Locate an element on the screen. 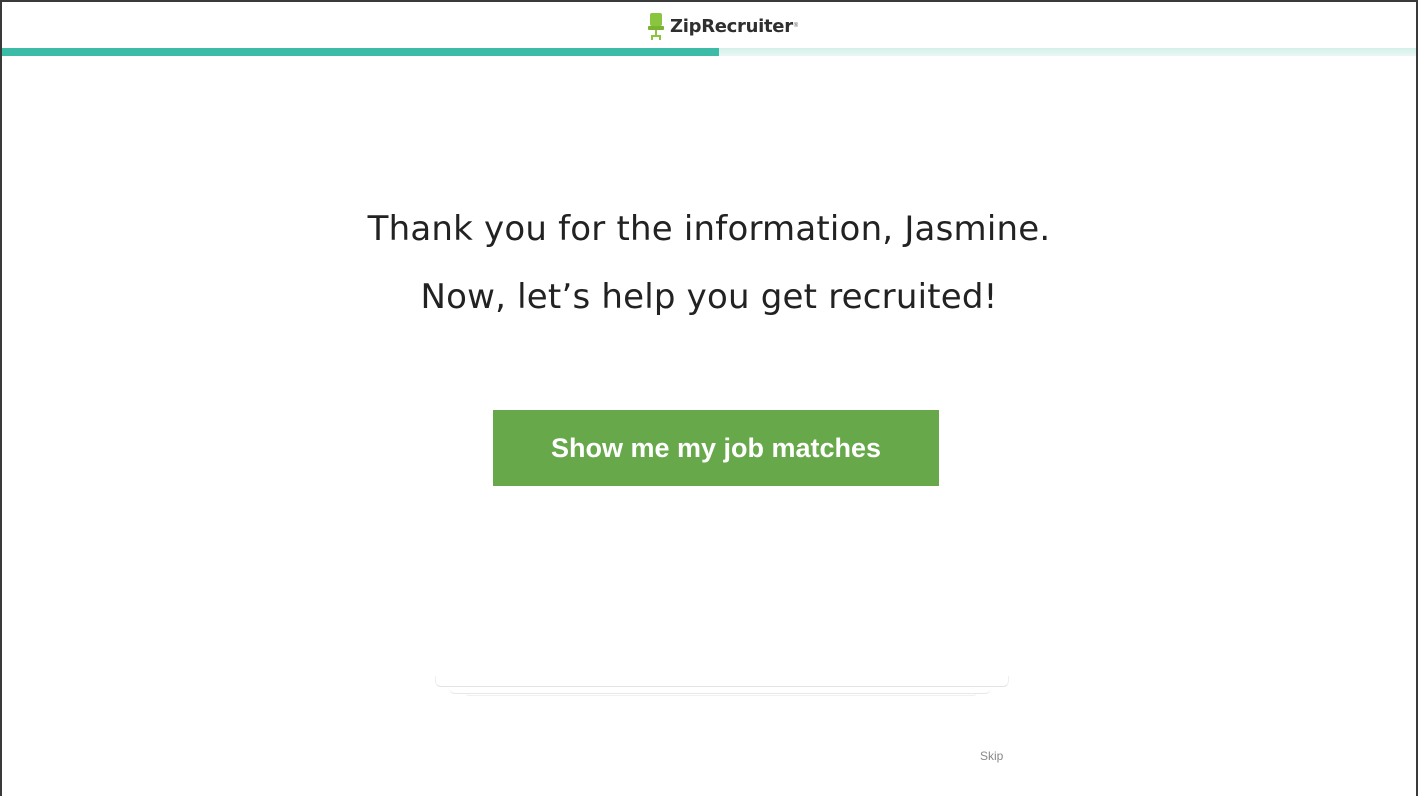 The image size is (1418, 796). logo-text: ZipRecruiter is located at coordinates (731, 26).